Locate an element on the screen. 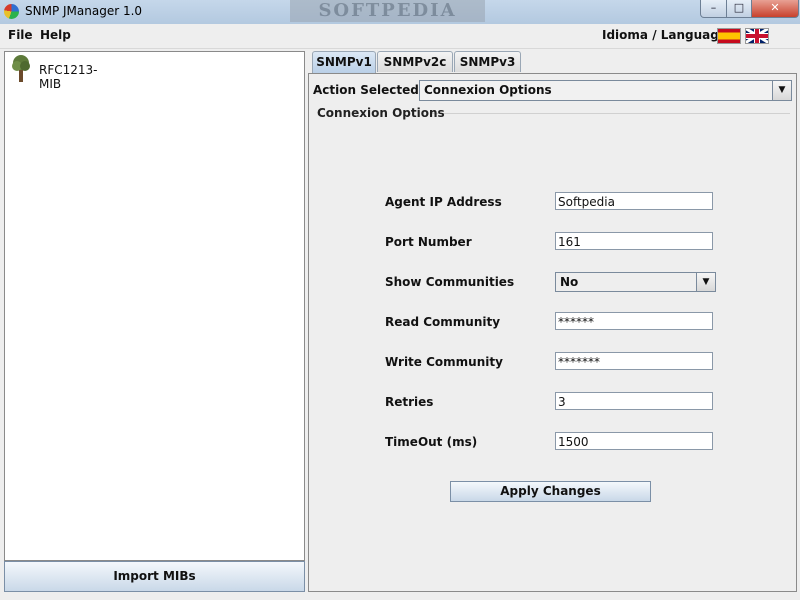 This screenshot has height=600, width=800. title-bar: SNMP JManager 1.0 SOFTPEDIA – □ ✕ is located at coordinates (400, 12).